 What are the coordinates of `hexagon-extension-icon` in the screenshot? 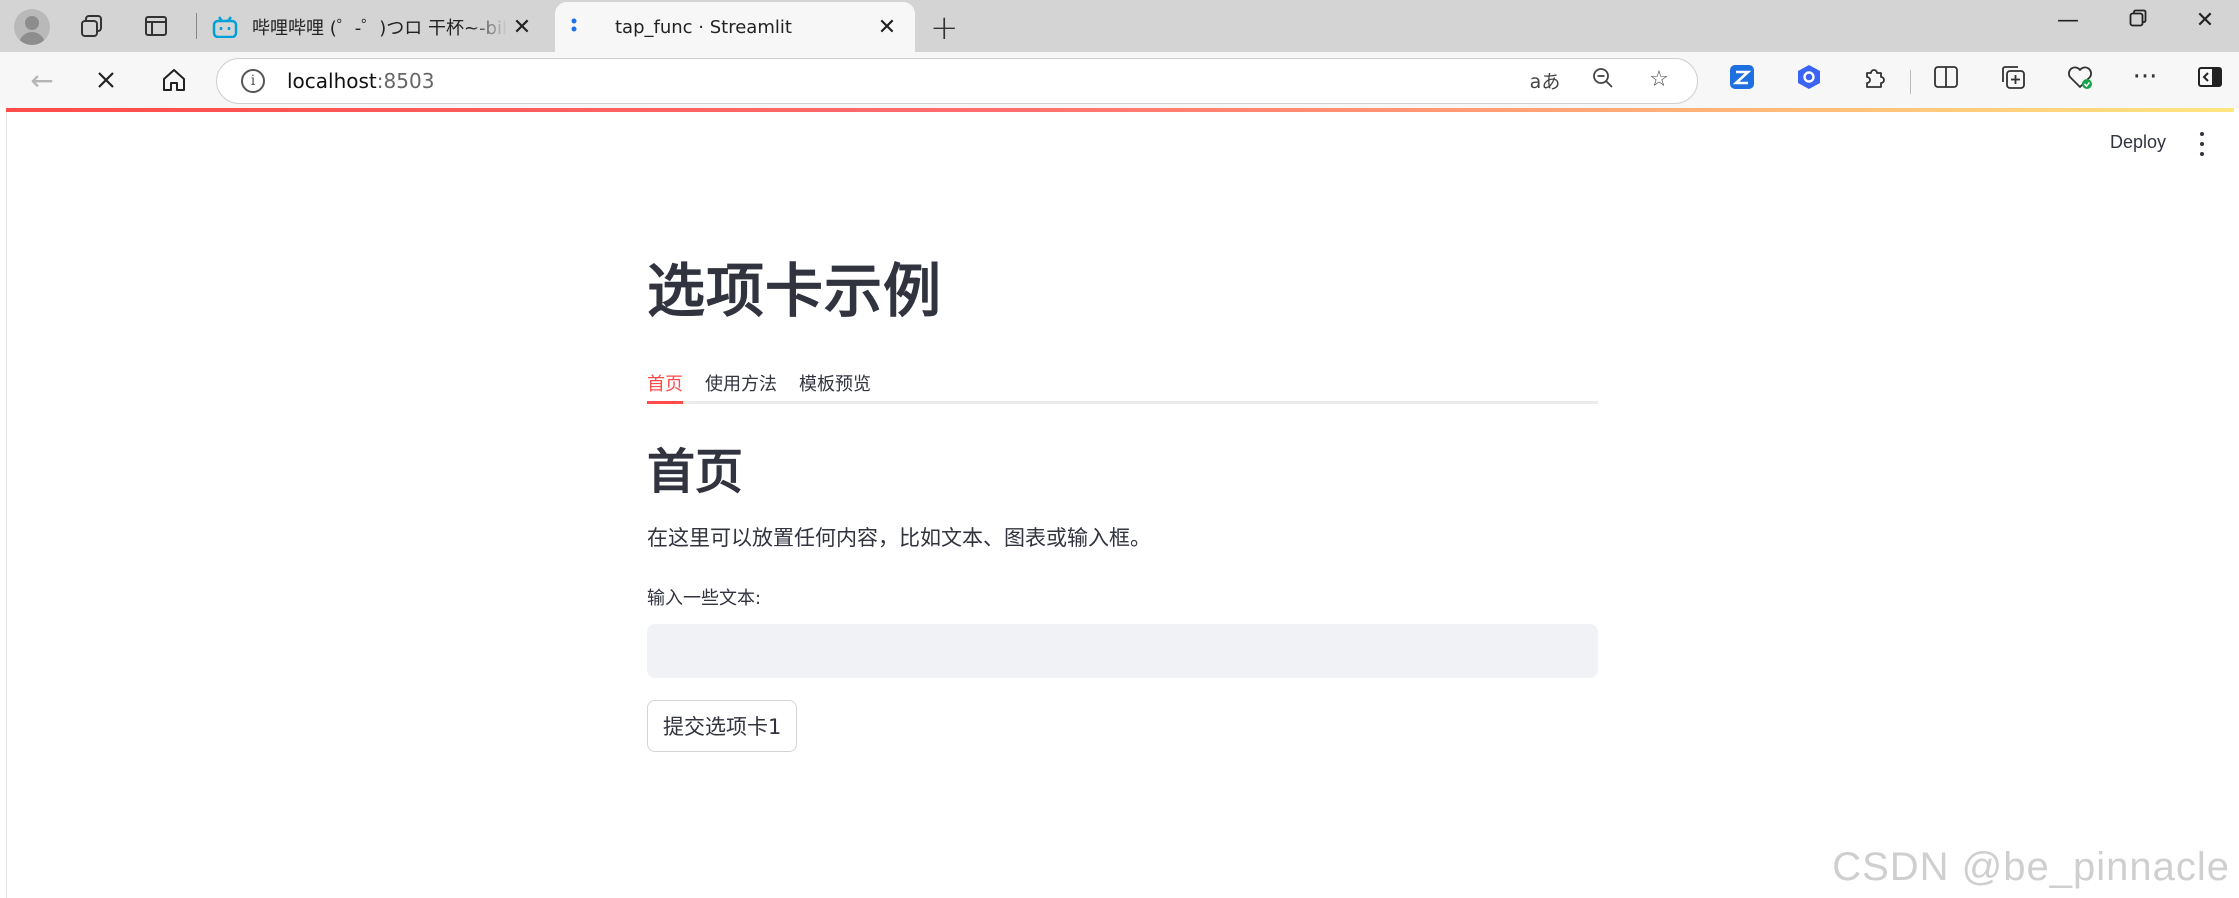 It's located at (1809, 77).